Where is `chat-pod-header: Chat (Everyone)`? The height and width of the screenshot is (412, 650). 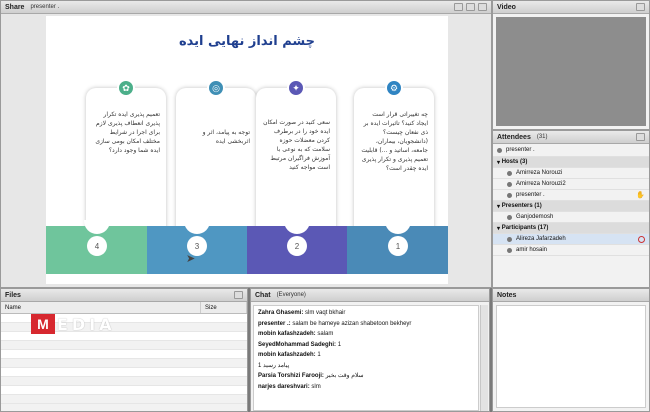 chat-pod-header: Chat (Everyone) is located at coordinates (370, 295).